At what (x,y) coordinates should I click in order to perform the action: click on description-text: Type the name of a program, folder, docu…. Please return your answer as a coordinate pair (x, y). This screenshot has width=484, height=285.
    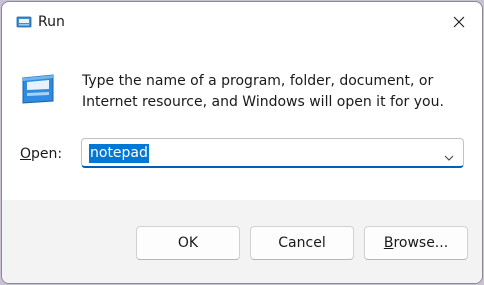
    Looking at the image, I should click on (263, 91).